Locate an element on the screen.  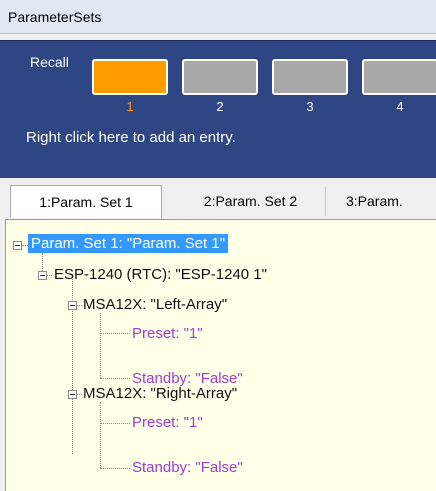
recall-label: Recall is located at coordinates (49, 62).